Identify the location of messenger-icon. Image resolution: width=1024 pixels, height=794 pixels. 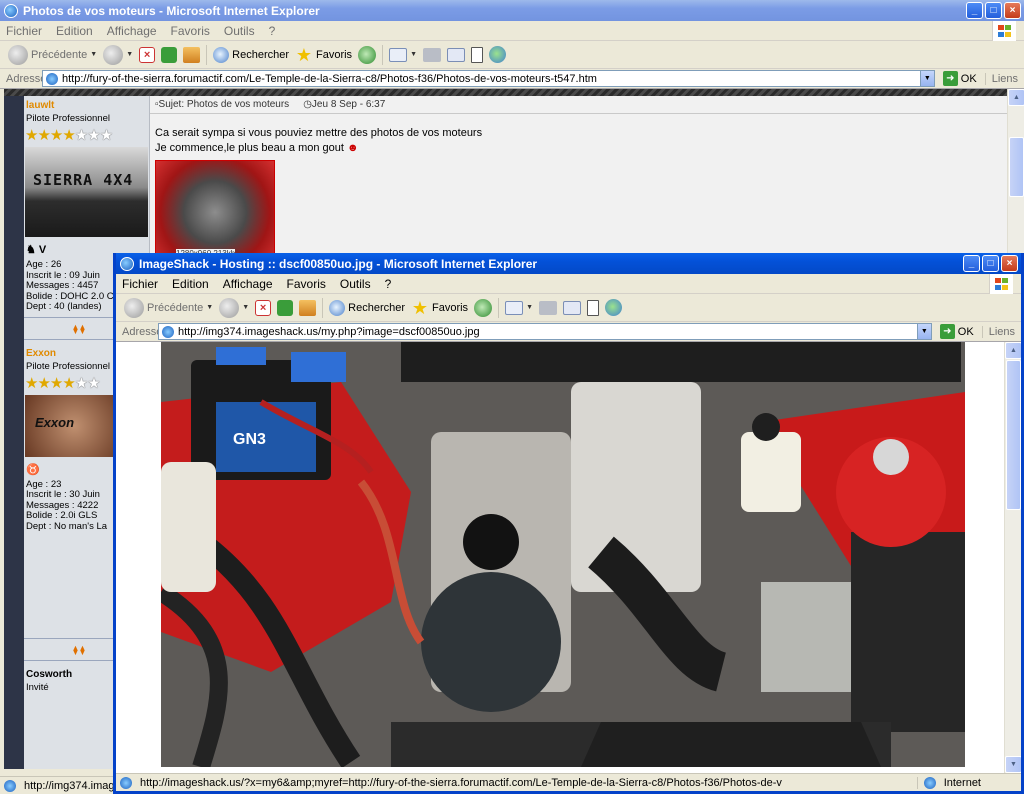
(613, 307).